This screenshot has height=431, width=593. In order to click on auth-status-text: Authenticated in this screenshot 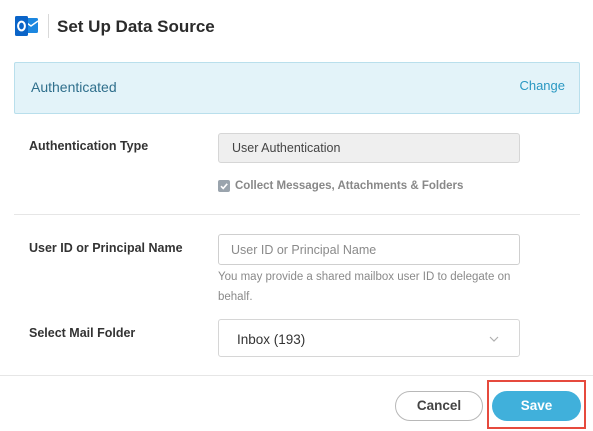, I will do `click(74, 87)`.